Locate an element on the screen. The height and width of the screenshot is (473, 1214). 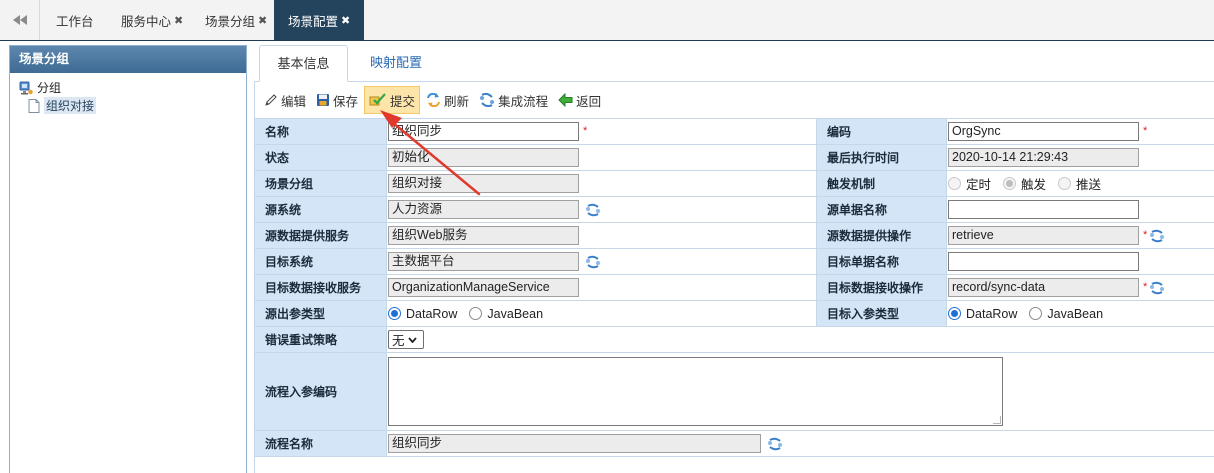
last-exec-label: 最后执行时间 is located at coordinates (881, 157).